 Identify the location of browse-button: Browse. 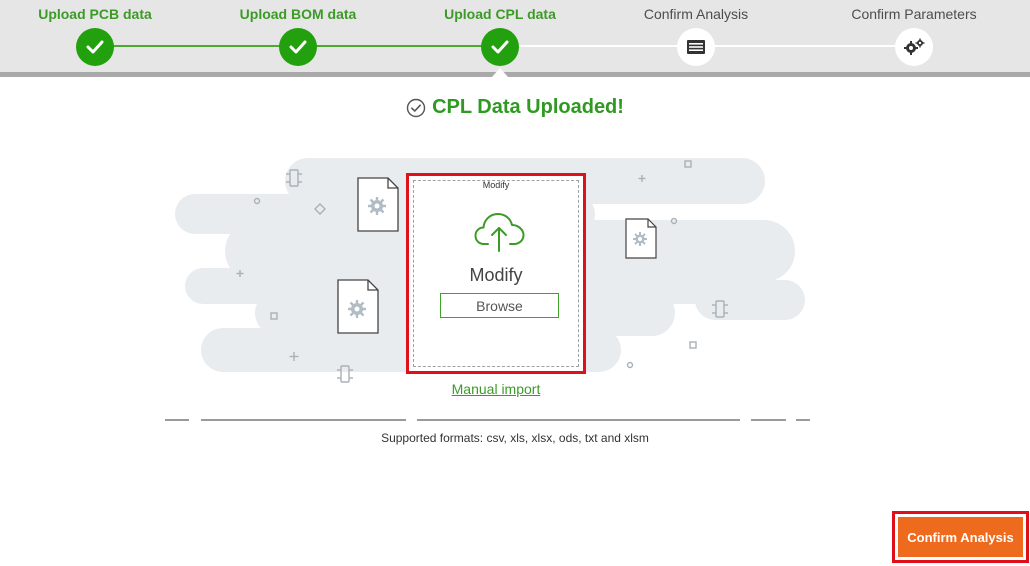
(499, 305).